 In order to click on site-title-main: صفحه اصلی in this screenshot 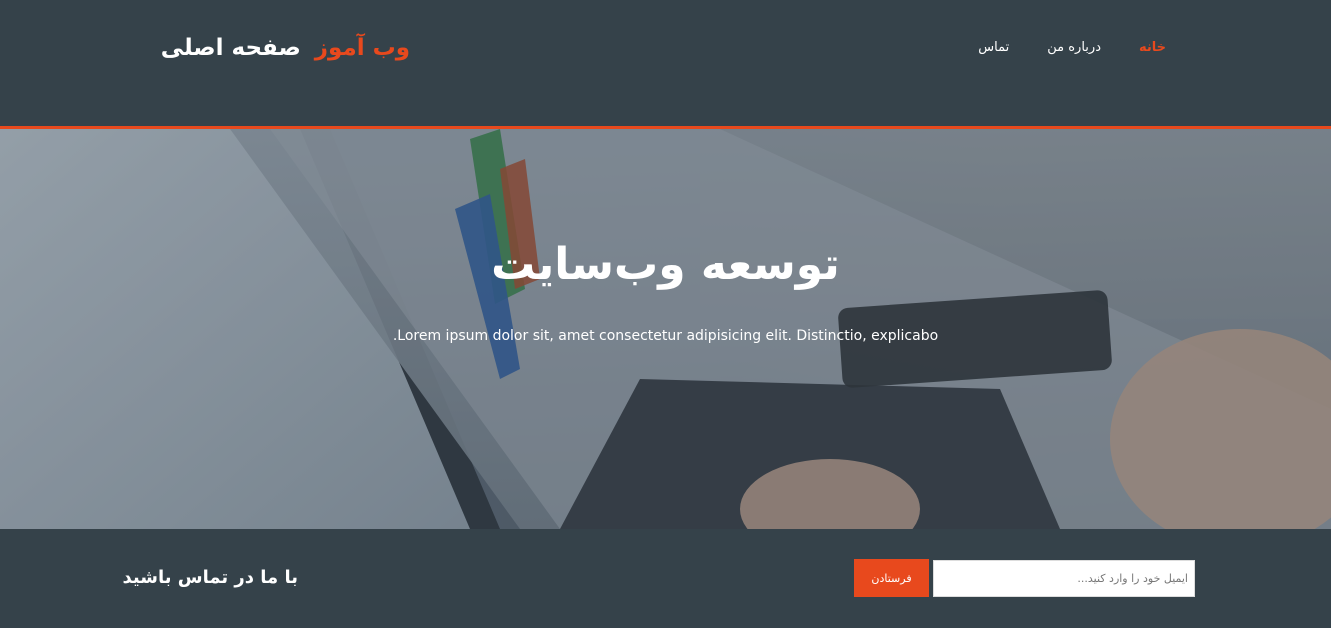, I will do `click(230, 48)`.